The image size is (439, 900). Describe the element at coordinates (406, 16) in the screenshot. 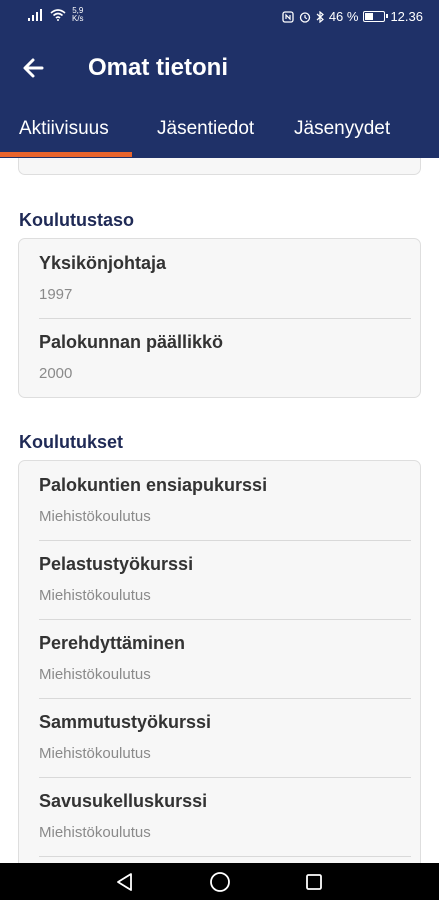

I see `clock: 12.36` at that location.